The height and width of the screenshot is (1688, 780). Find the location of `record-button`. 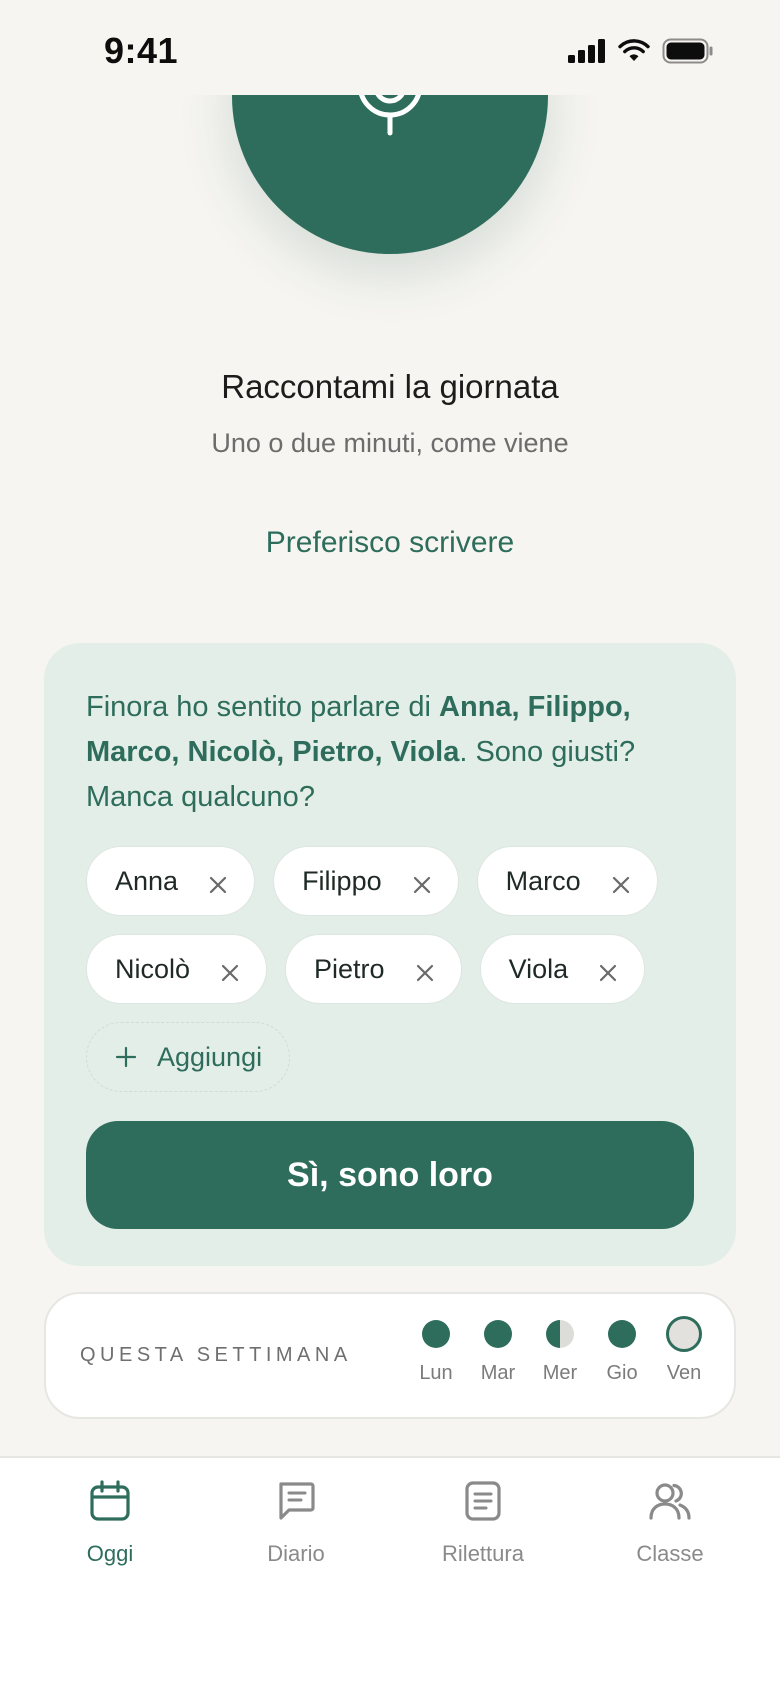

record-button is located at coordinates (390, 174).